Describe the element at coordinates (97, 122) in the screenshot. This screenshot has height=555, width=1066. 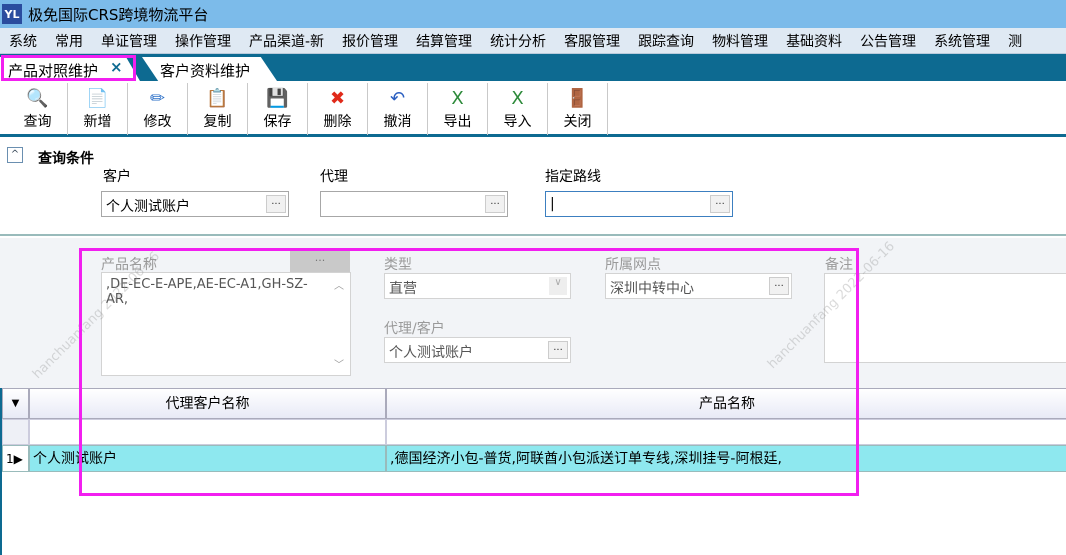
I see `toolbar-label: 新增` at that location.